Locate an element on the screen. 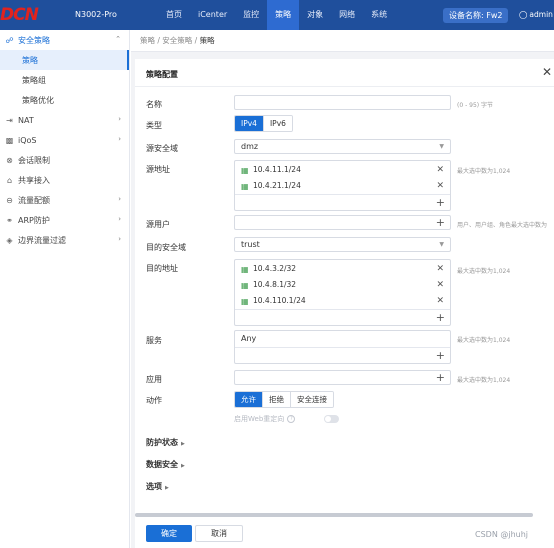 The height and width of the screenshot is (548, 554). service-label: 服务 is located at coordinates (154, 340).